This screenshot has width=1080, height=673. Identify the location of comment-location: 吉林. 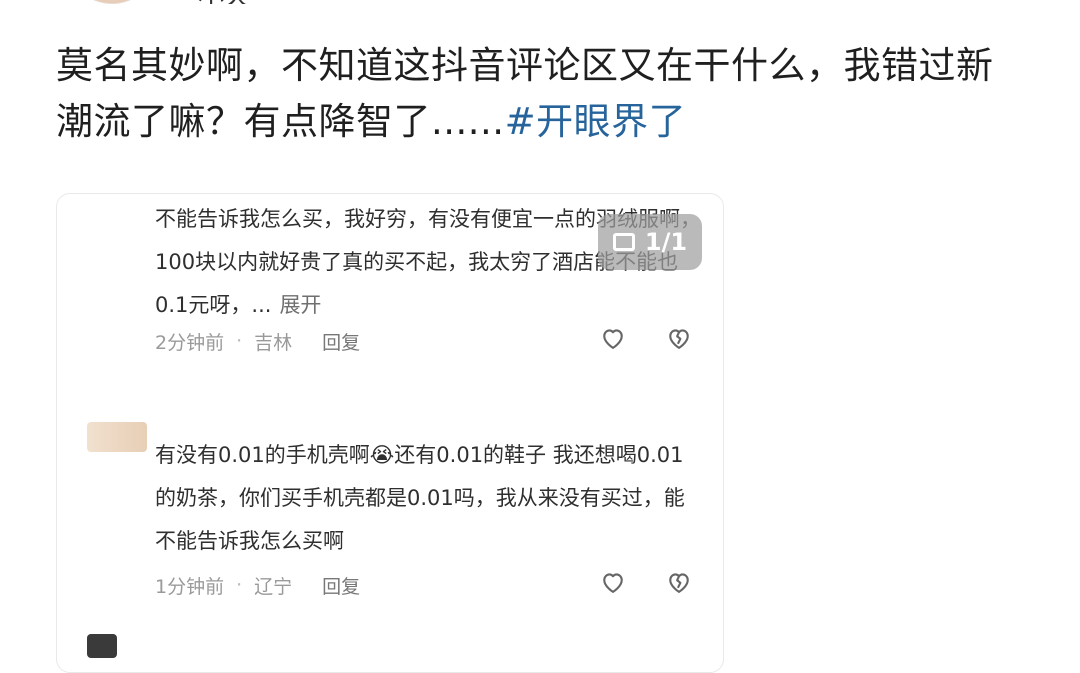
(273, 342).